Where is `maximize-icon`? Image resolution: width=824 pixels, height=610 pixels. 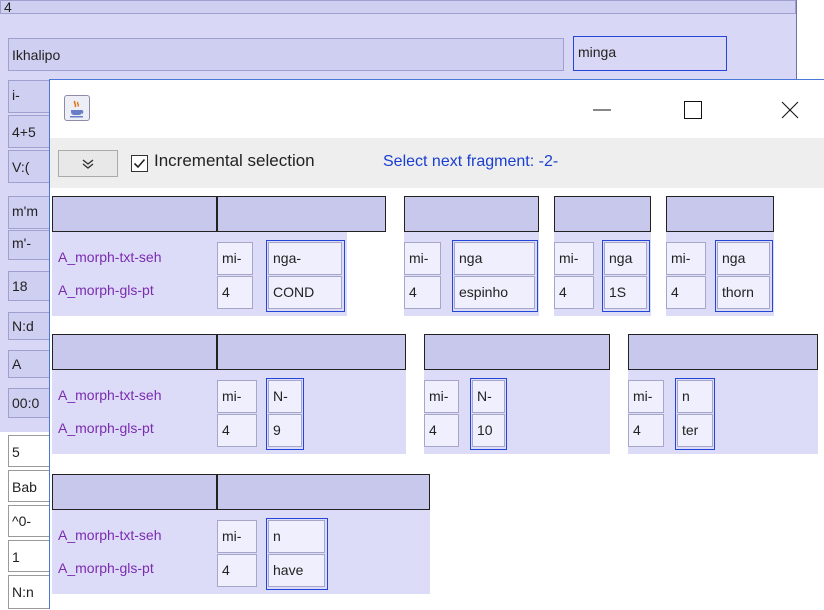 maximize-icon is located at coordinates (693, 110).